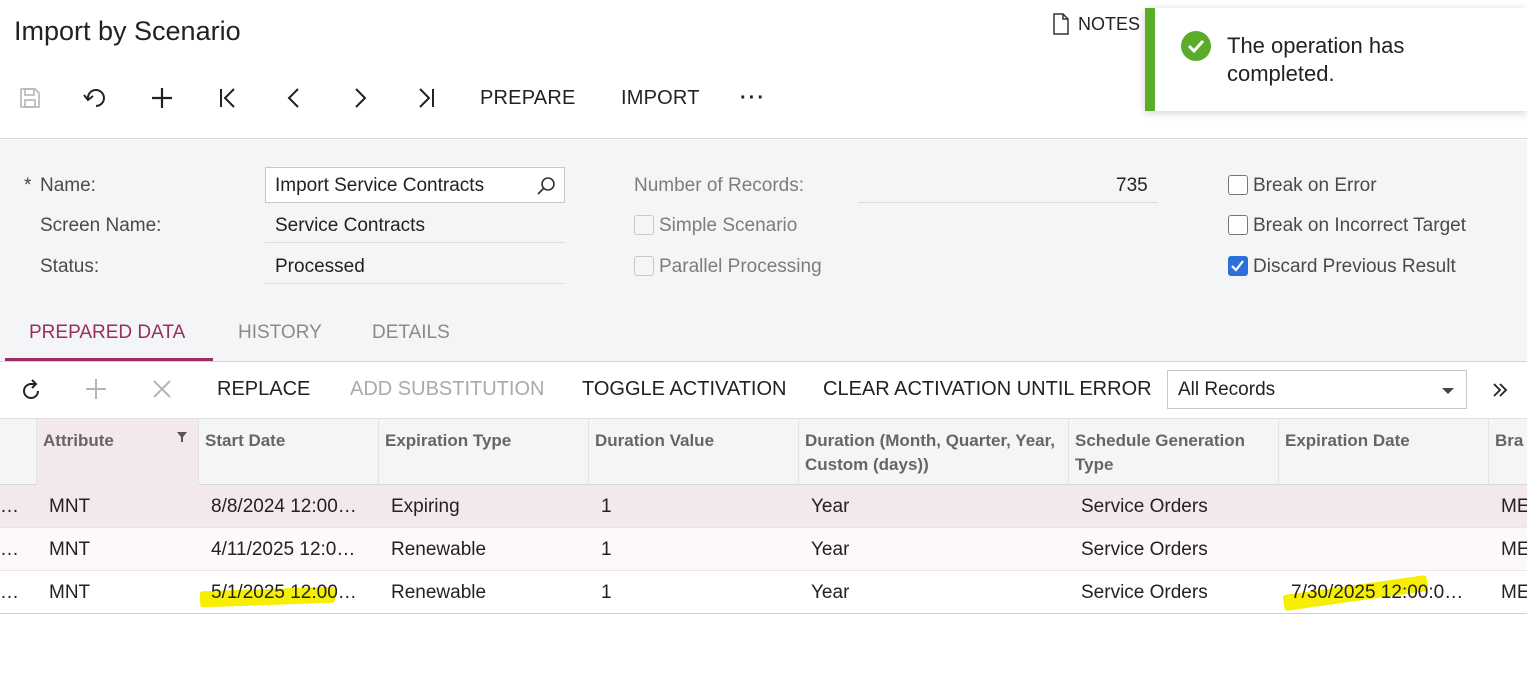 Image resolution: width=1527 pixels, height=673 pixels. Describe the element at coordinates (1174, 452) in the screenshot. I see `column-schedule-generation-type: Schedule Generation Type` at that location.